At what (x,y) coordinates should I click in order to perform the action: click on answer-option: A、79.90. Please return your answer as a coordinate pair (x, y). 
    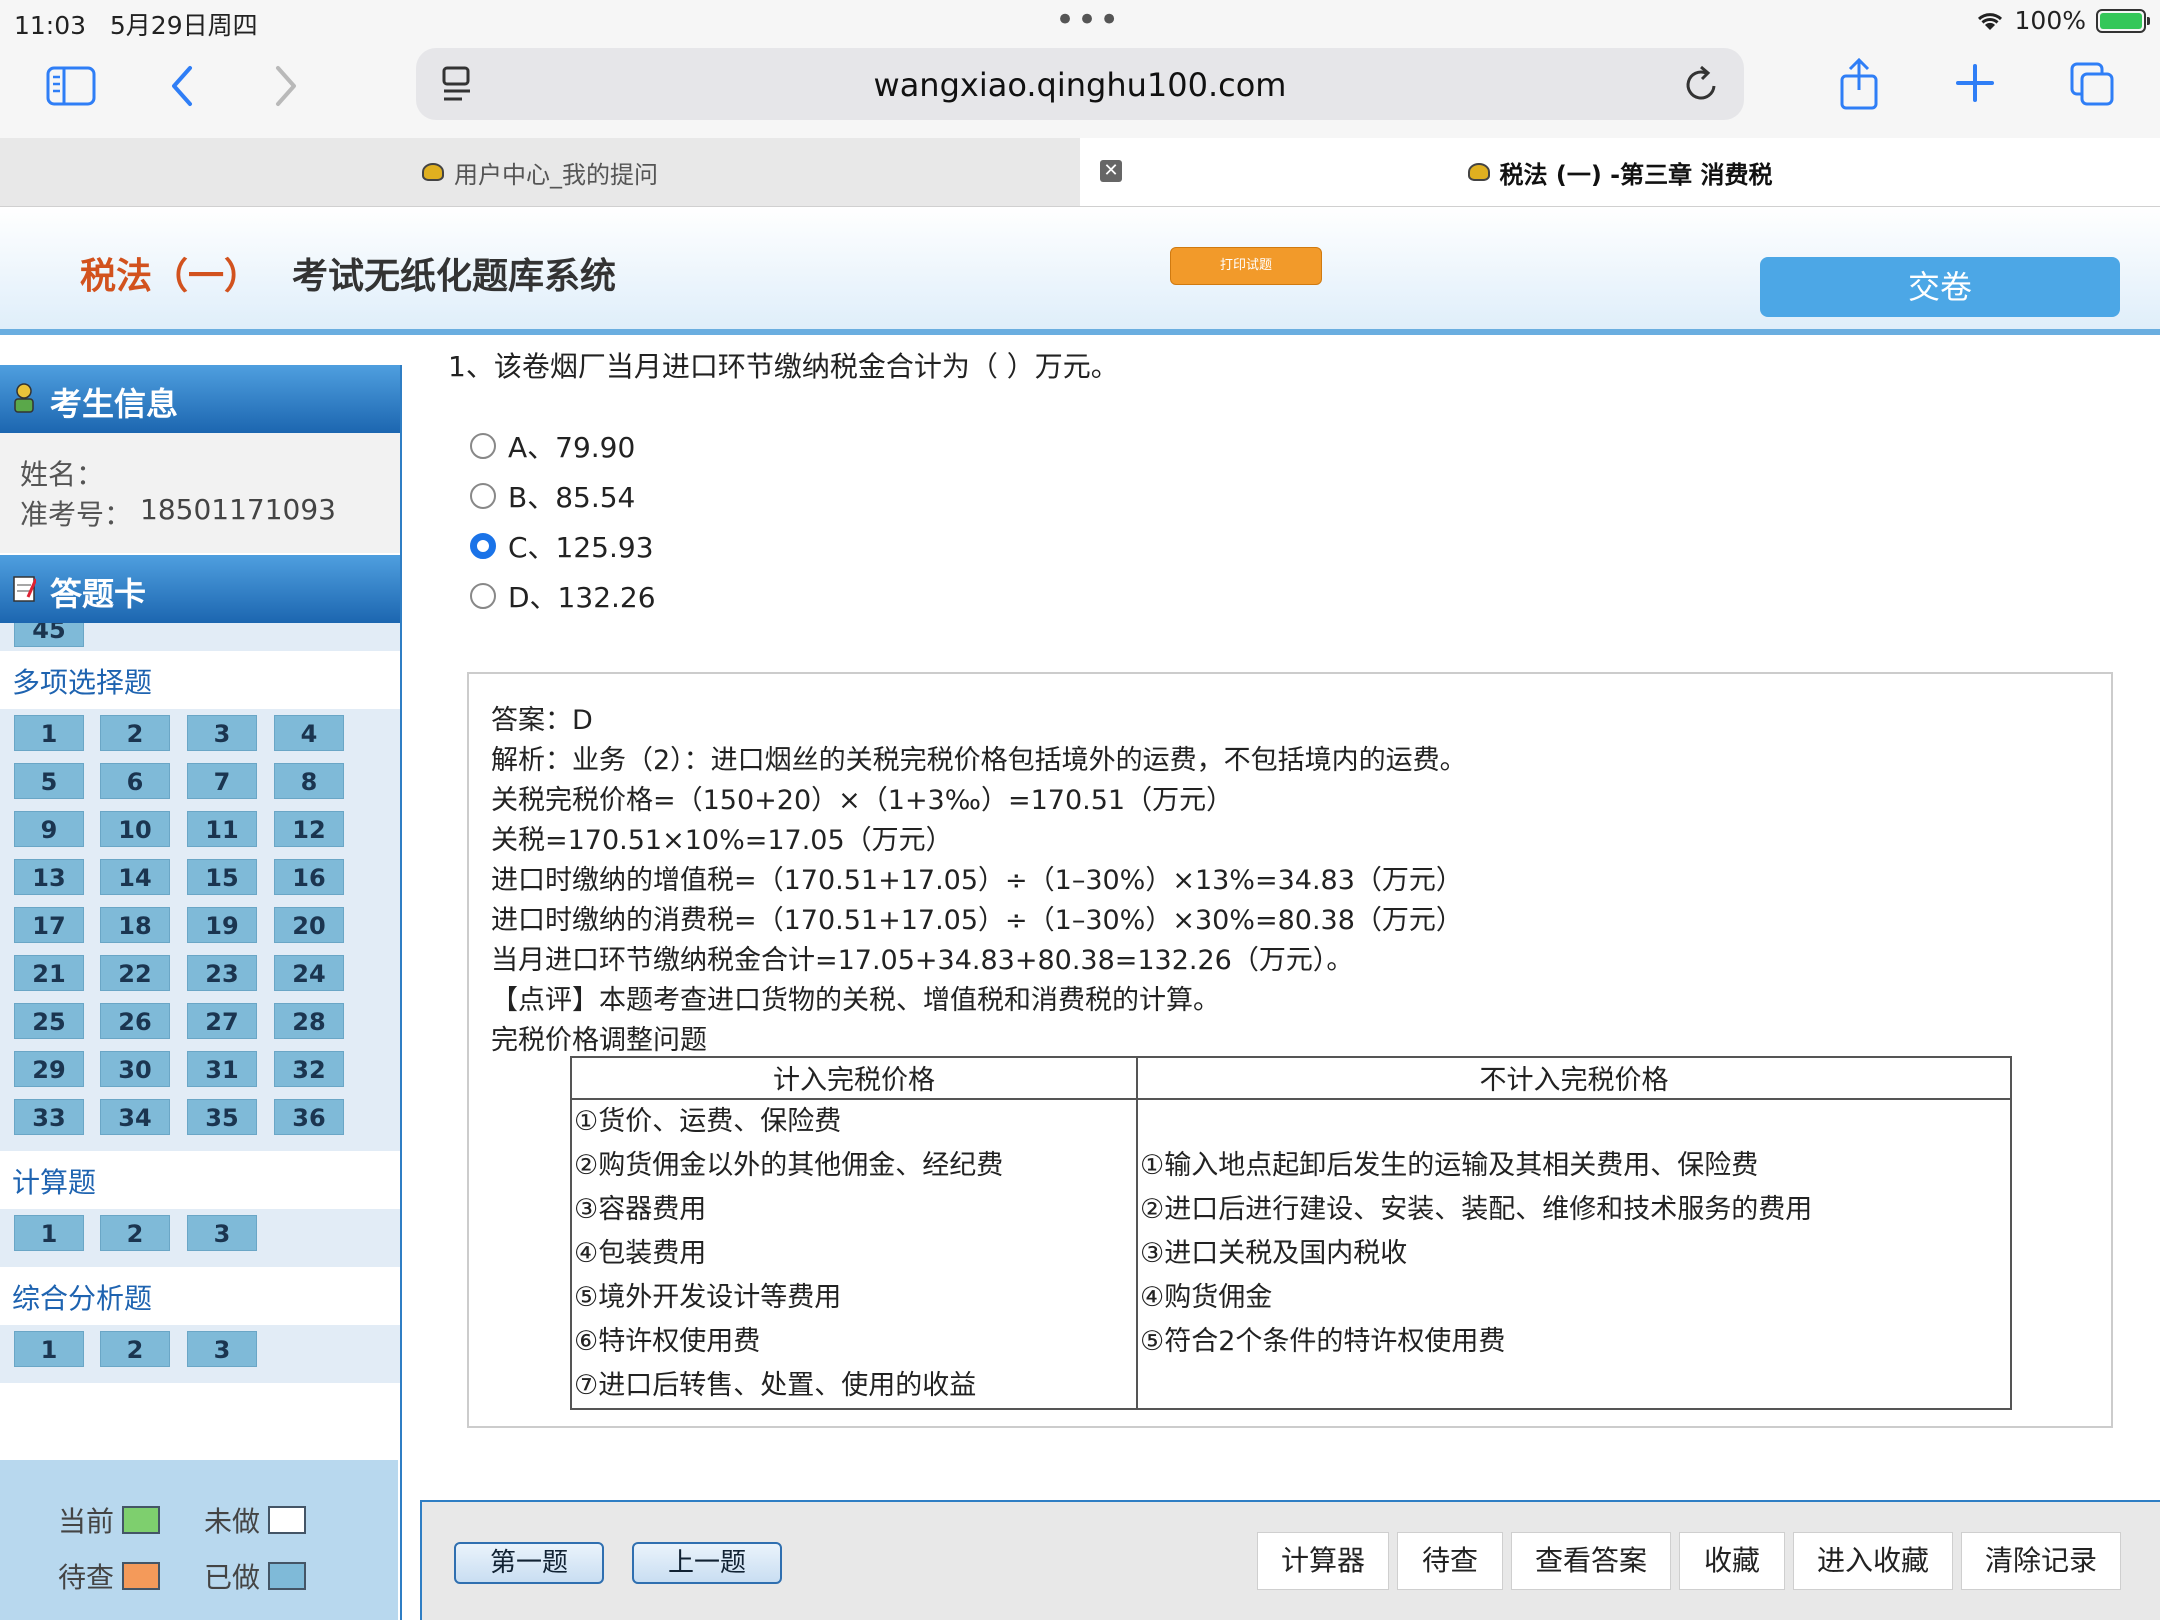
    Looking at the image, I should click on (552, 446).